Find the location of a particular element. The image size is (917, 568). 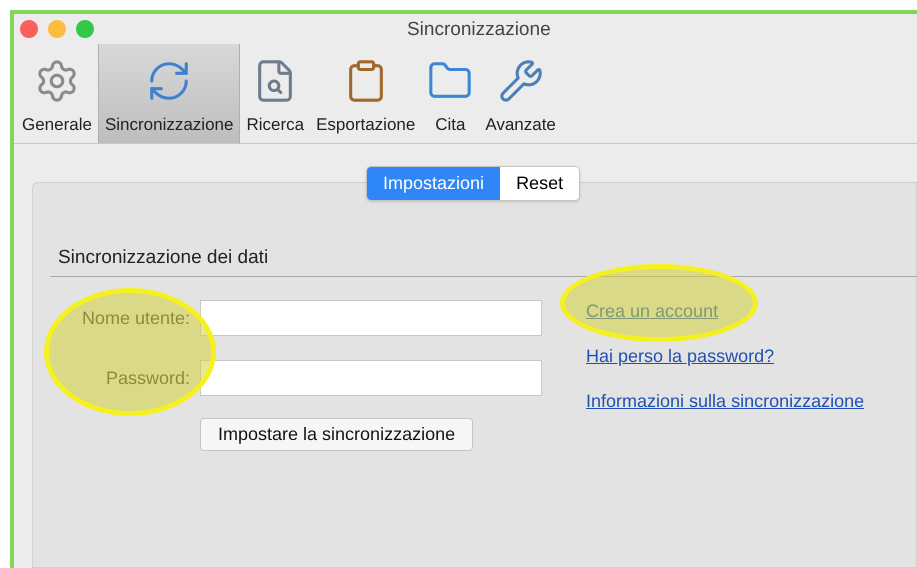

toolbar-tab: Esportazione is located at coordinates (366, 93).